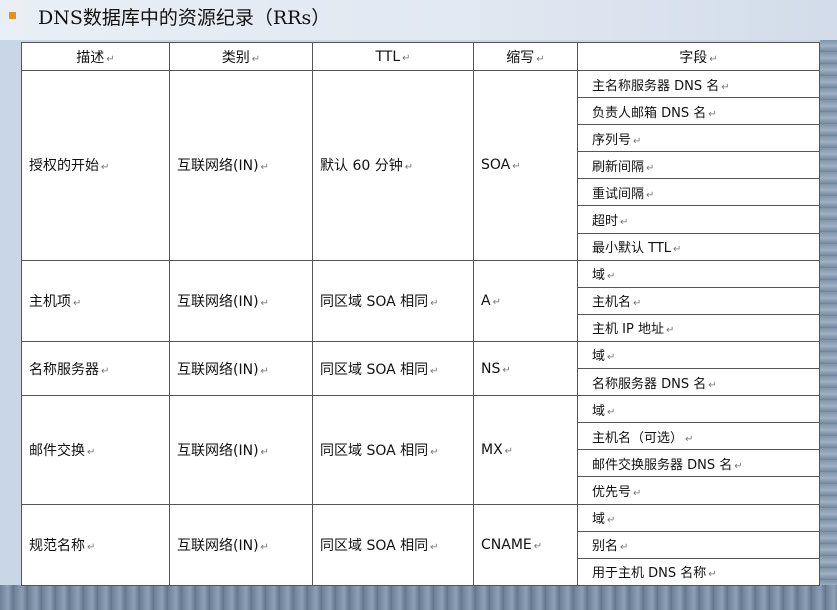 The width and height of the screenshot is (837, 610). I want to click on record-field: 名称服务器 DNS 名 ↵, so click(698, 382).